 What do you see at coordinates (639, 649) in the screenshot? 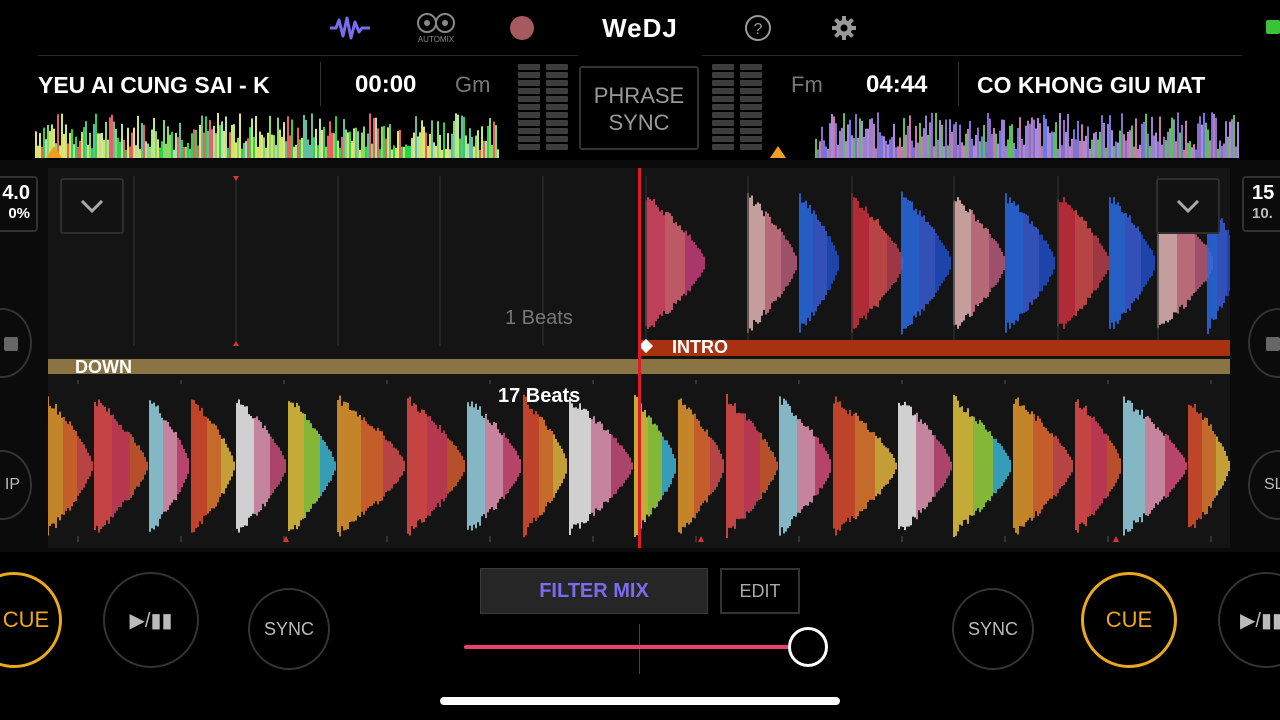
I see `crossfader-center-line` at bounding box center [639, 649].